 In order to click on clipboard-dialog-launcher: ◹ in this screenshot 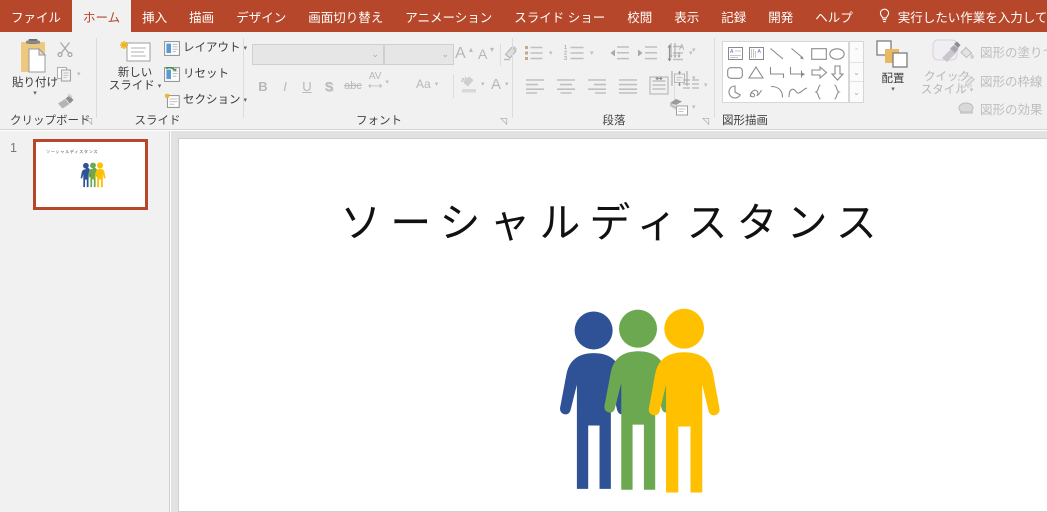, I will do `click(88, 121)`.